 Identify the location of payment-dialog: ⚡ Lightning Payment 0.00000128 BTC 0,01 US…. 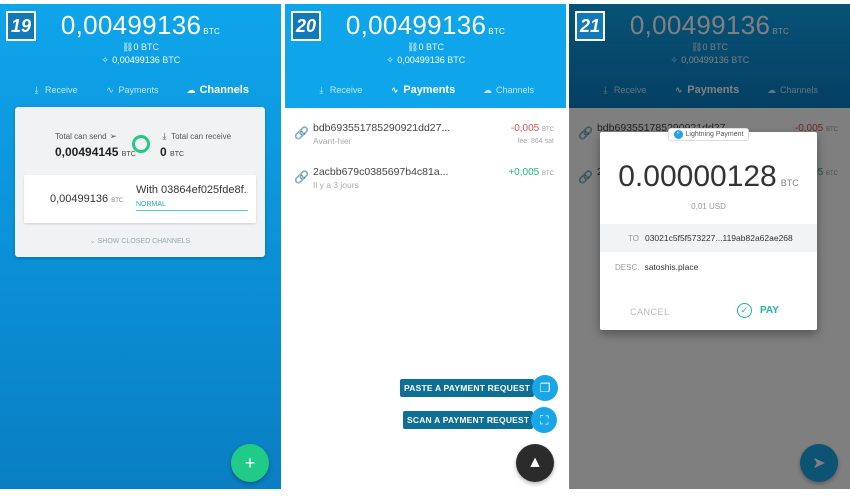
(708, 229).